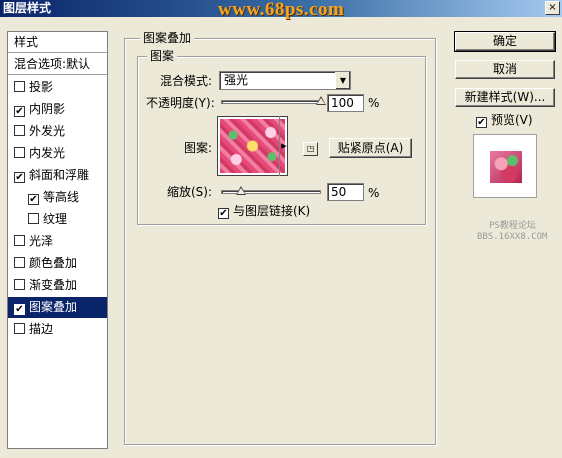  I want to click on style-item-5: ✔ 斜面和浮雕, so click(57, 175).